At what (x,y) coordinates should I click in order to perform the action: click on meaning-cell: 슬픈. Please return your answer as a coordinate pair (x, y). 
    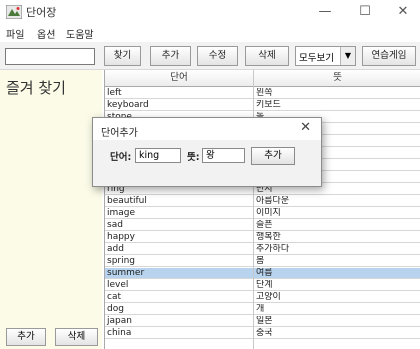
    Looking at the image, I should click on (264, 225).